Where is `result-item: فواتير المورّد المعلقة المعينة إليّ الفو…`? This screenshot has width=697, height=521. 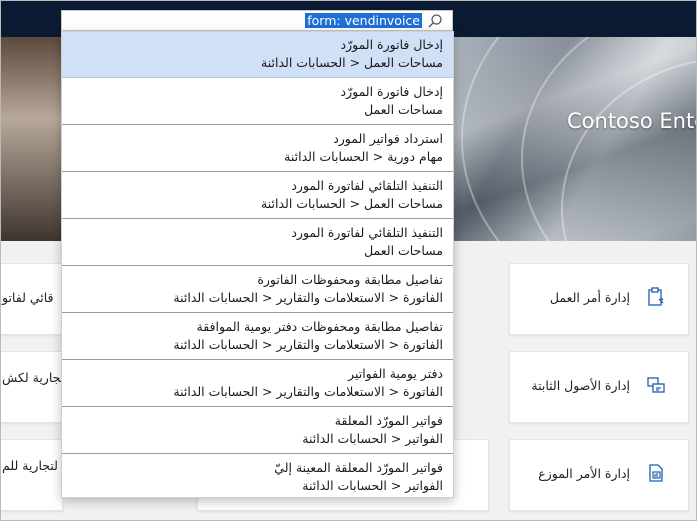 result-item: فواتير المورّد المعلقة المعينة إليّ الفو… is located at coordinates (257, 476).